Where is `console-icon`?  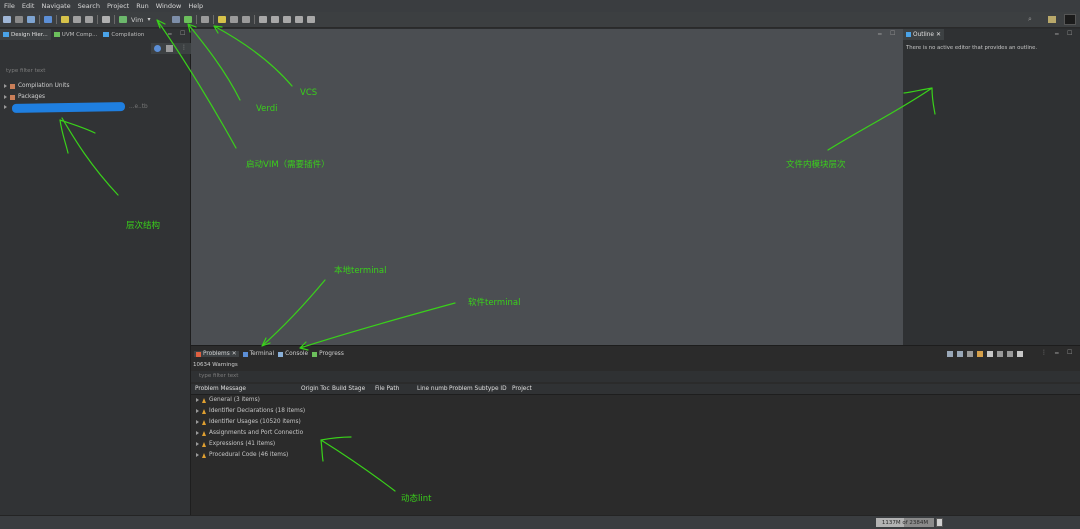 console-icon is located at coordinates (281, 354).